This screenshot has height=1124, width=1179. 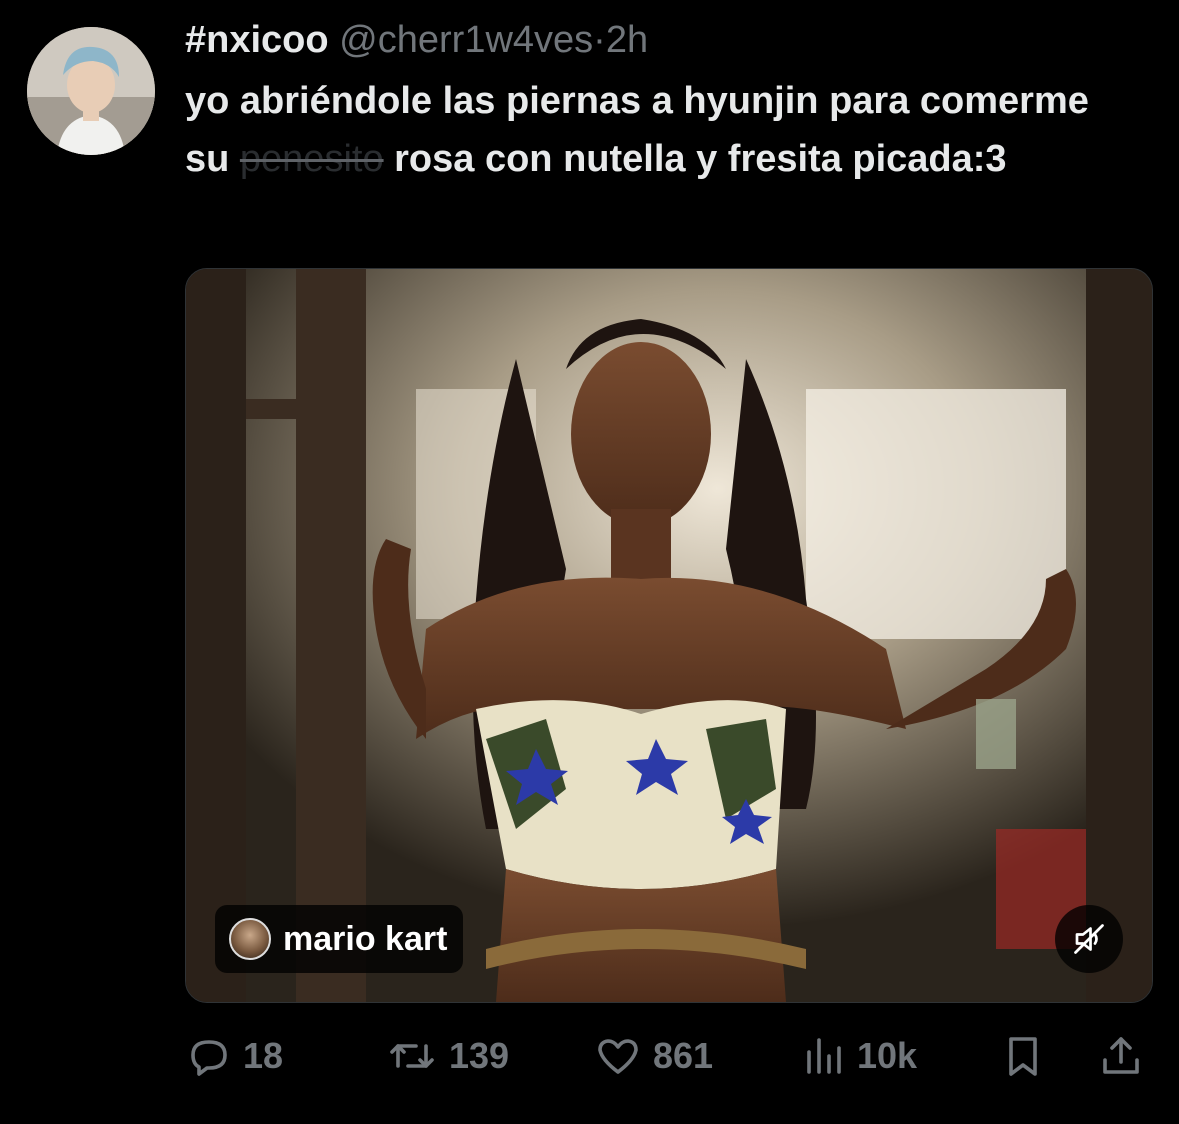 I want to click on mute-button, so click(x=1089, y=939).